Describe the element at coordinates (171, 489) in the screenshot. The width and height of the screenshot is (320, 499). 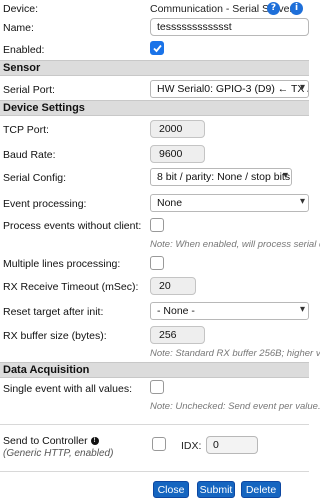
I see `close-button: Close` at that location.